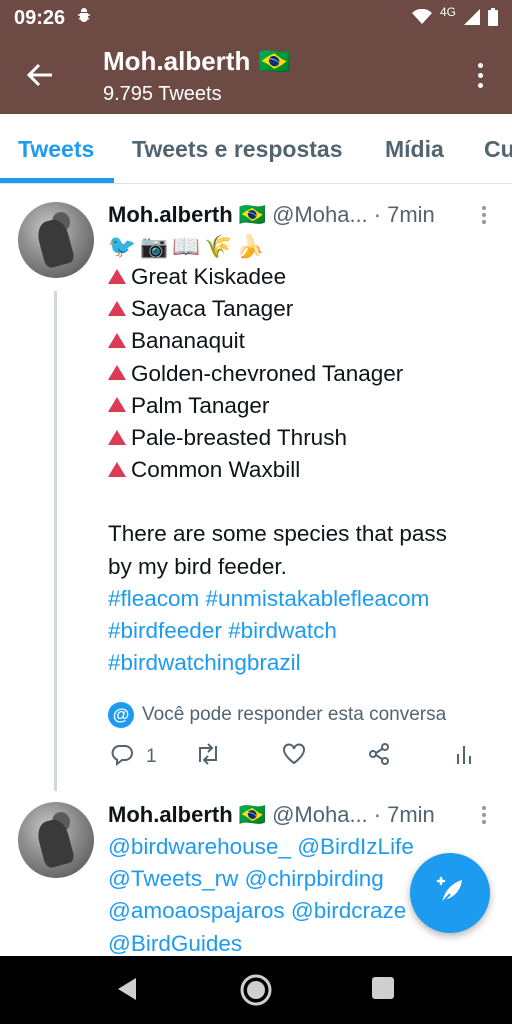 This screenshot has width=512, height=1024. What do you see at coordinates (493, 18) in the screenshot?
I see `battery-icon` at bounding box center [493, 18].